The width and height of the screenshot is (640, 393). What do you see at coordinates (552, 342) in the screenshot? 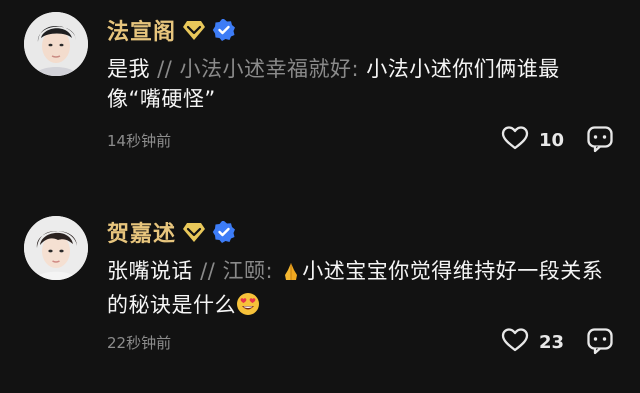
I see `like-count: 23` at bounding box center [552, 342].